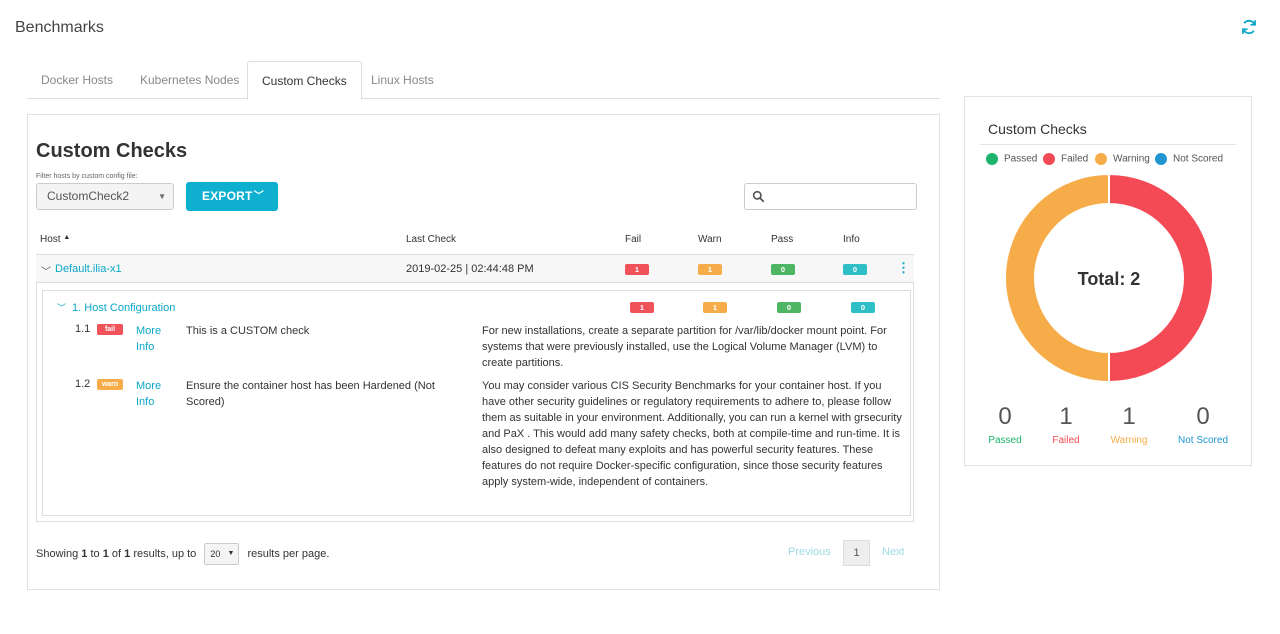 Image resolution: width=1280 pixels, height=634 pixels. Describe the element at coordinates (1131, 159) in the screenshot. I see `legend-label: Warning` at that location.